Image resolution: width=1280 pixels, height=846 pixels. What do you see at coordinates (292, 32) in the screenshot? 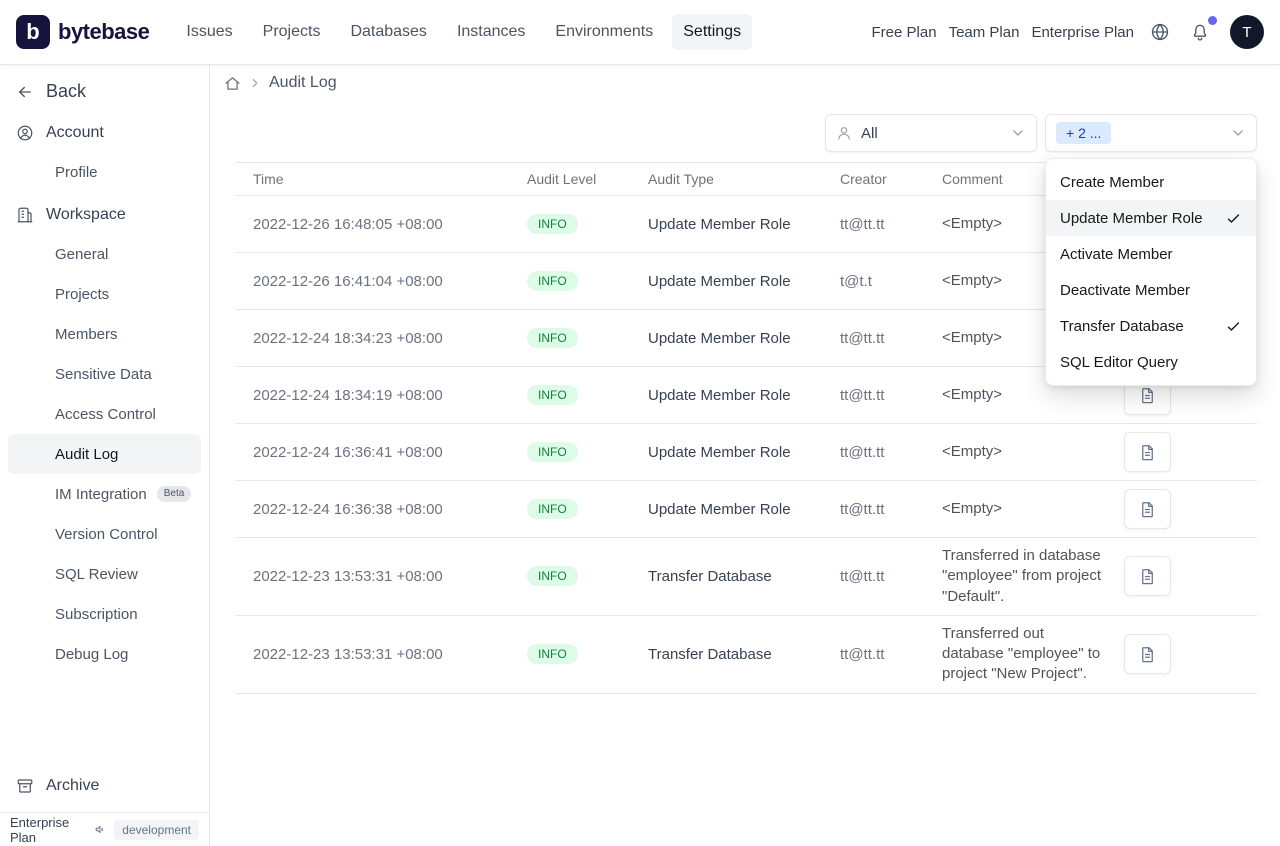
I see `nav-item-projects: Projects` at bounding box center [292, 32].